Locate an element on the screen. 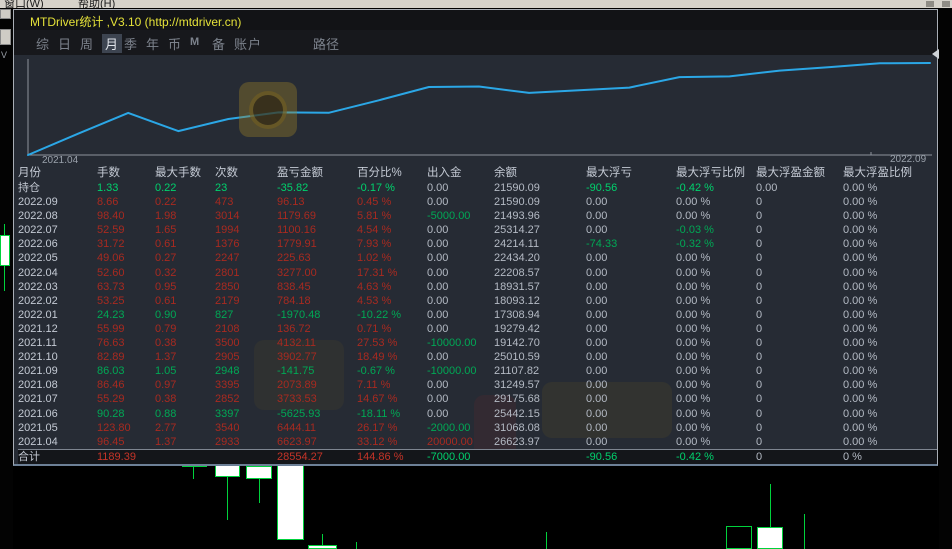  cell: 1994 is located at coordinates (227, 230).